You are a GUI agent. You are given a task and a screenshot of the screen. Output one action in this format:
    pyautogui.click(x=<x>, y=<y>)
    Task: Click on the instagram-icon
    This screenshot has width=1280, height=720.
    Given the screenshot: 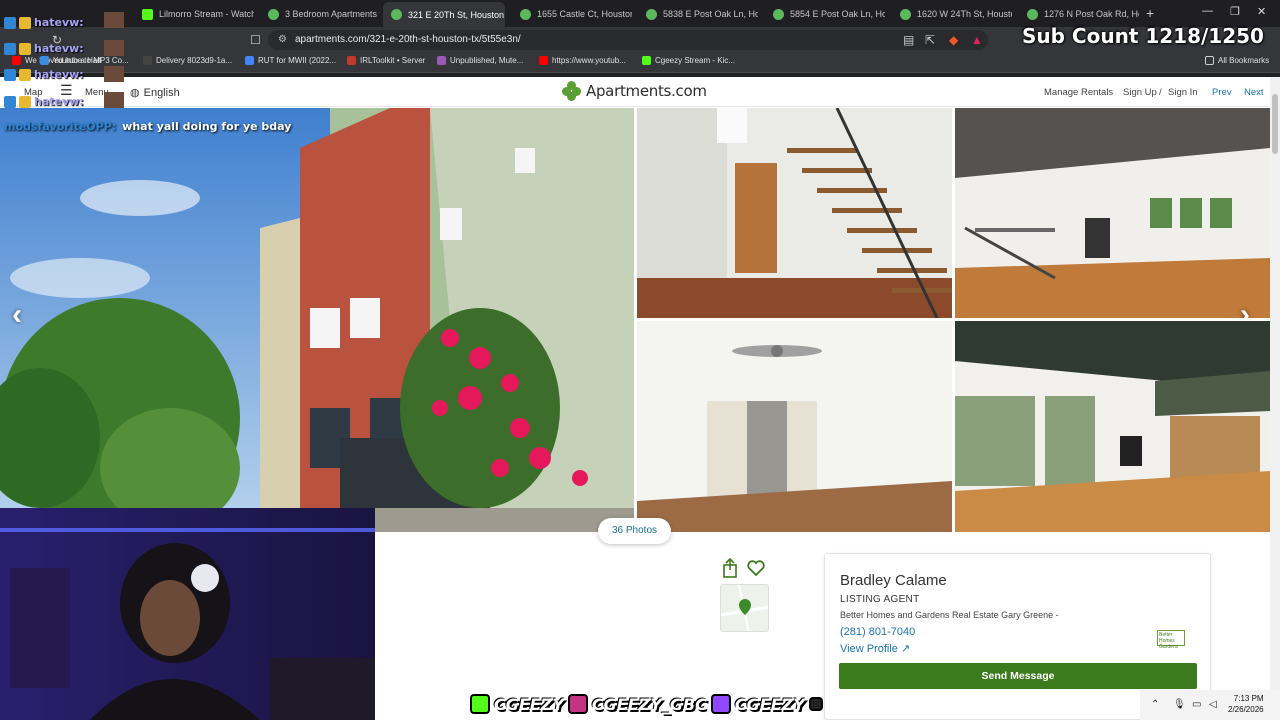 What is the action you would take?
    pyautogui.click(x=577, y=704)
    